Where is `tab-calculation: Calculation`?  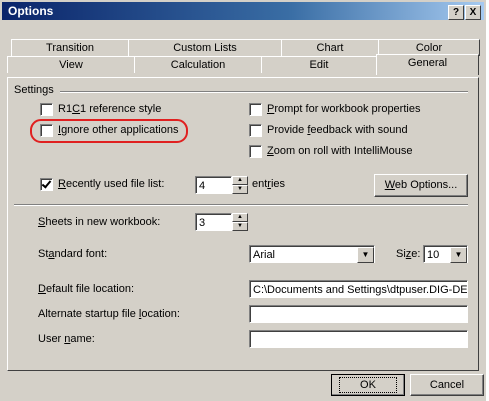
tab-calculation: Calculation is located at coordinates (198, 64).